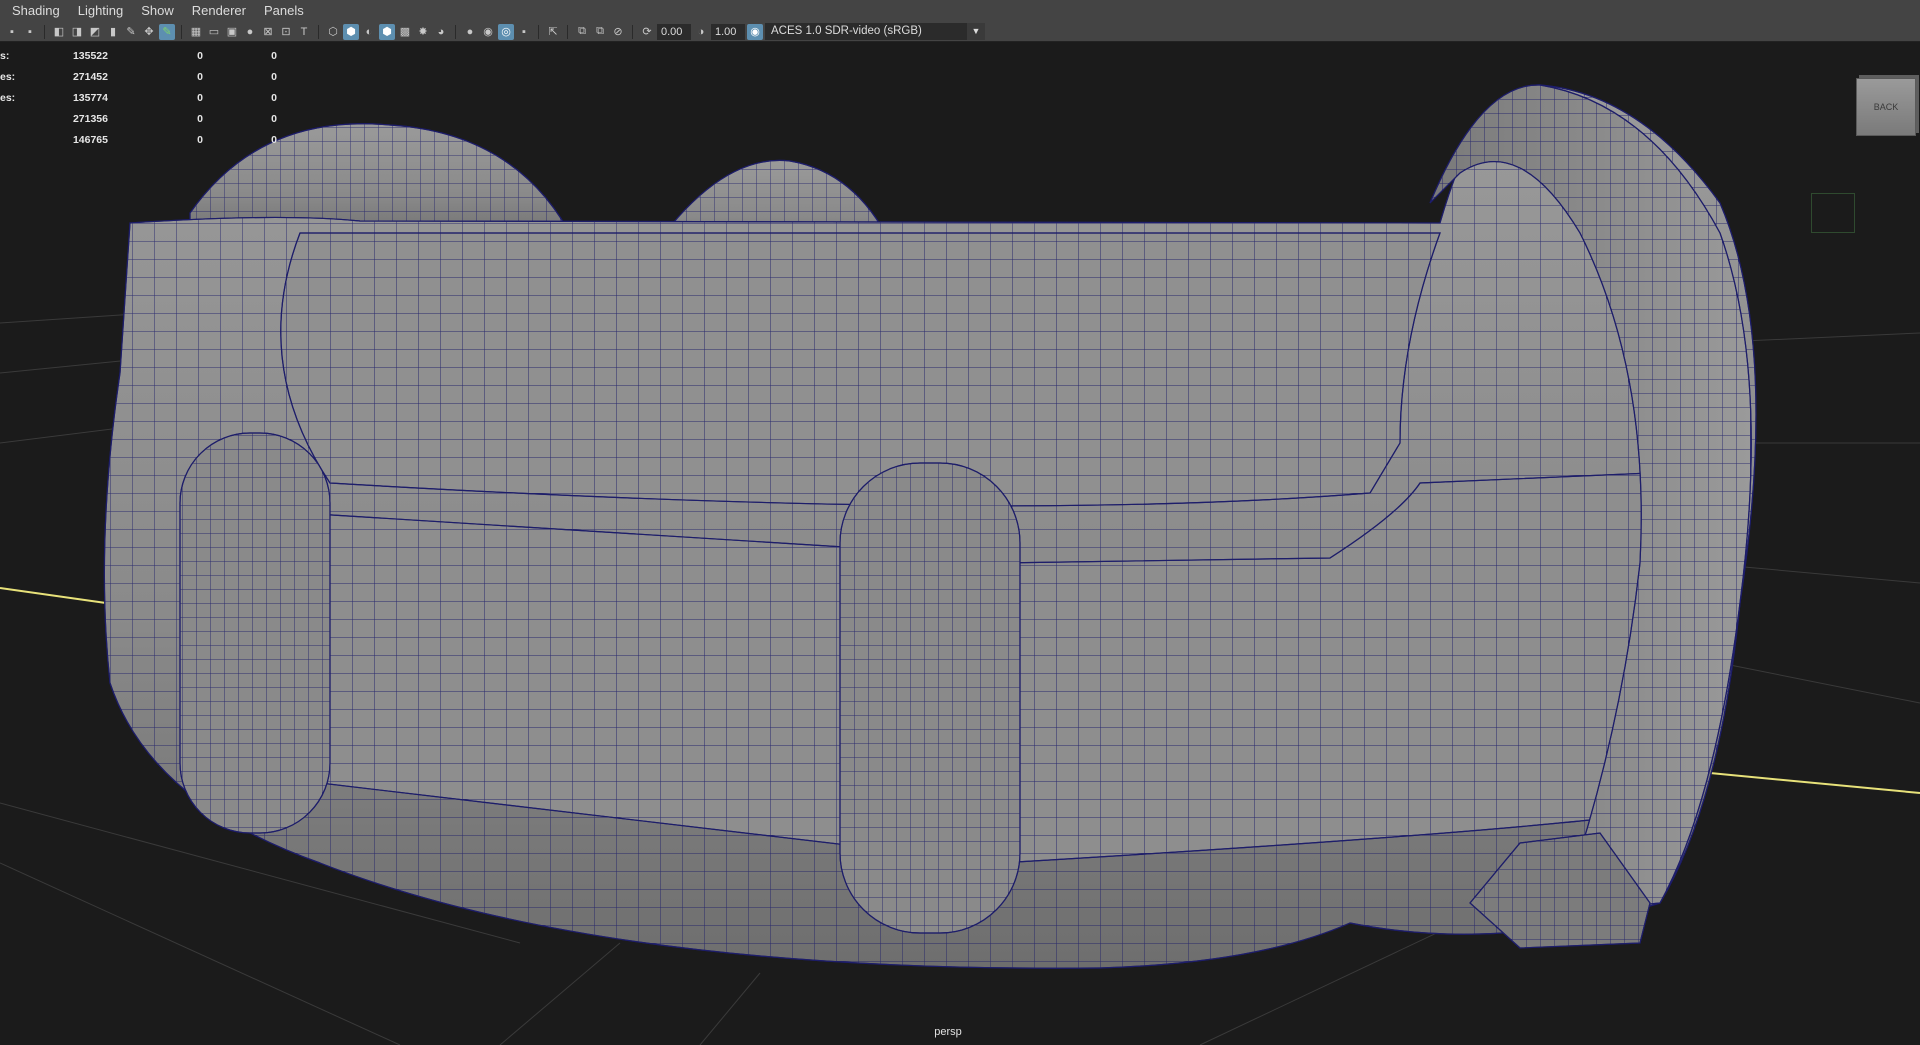 Image resolution: width=1920 pixels, height=1045 pixels. What do you see at coordinates (351, 31) in the screenshot?
I see `smooth-shade-icon: ⬢` at bounding box center [351, 31].